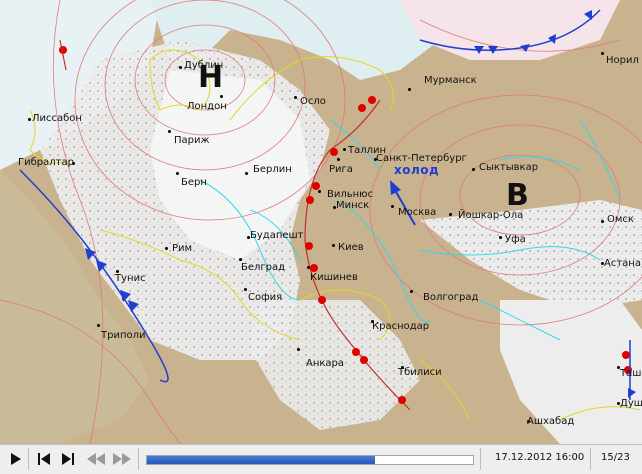 Image resolution: width=642 pixels, height=474 pixels. I want to click on datetime-label: 17.12.2012 16:00, so click(540, 457).